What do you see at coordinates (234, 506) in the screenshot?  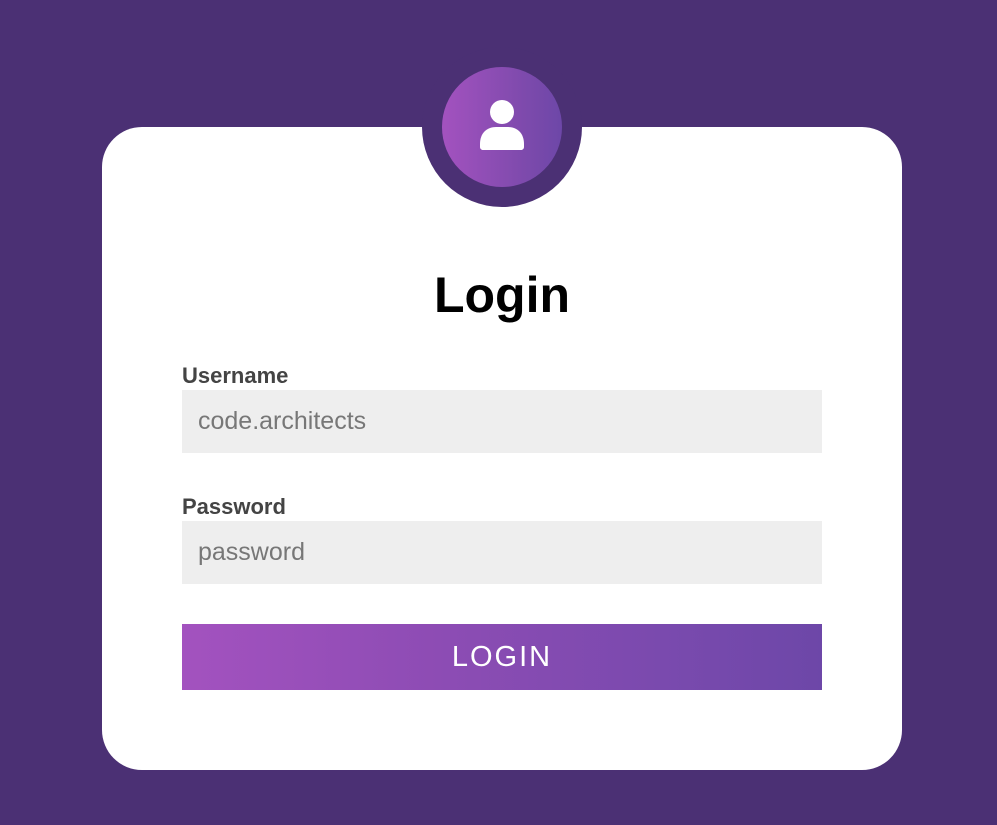 I see `password-label: Password` at bounding box center [234, 506].